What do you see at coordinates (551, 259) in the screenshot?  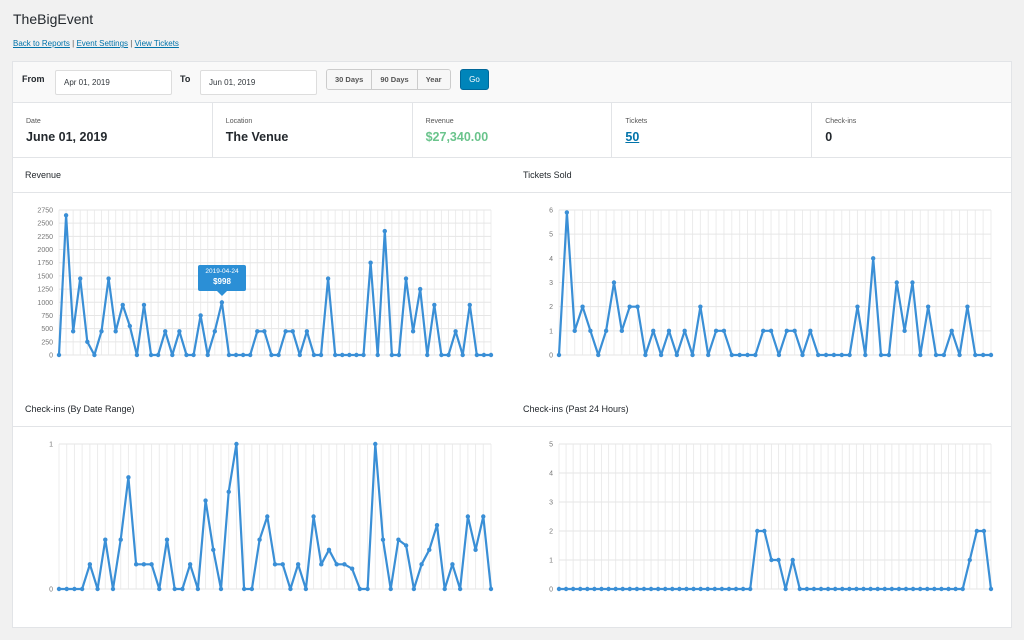 I see `y-tick-label: 4` at bounding box center [551, 259].